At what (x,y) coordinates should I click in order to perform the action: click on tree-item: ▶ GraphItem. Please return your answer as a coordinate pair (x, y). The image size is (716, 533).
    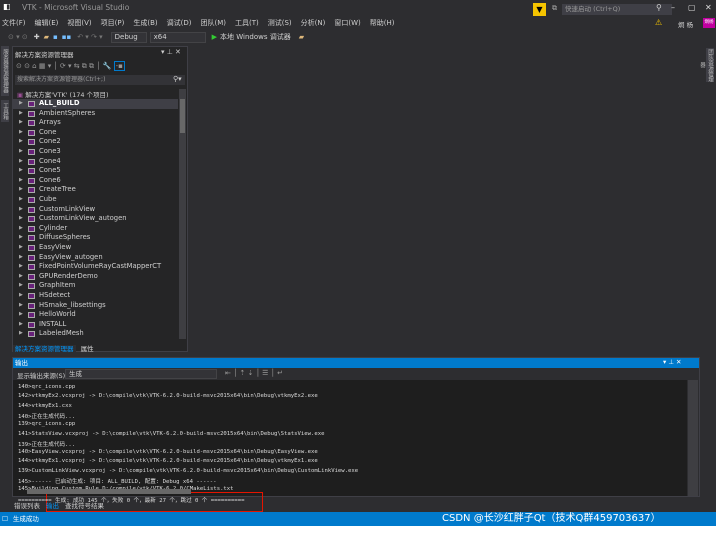
    Looking at the image, I should click on (95, 286).